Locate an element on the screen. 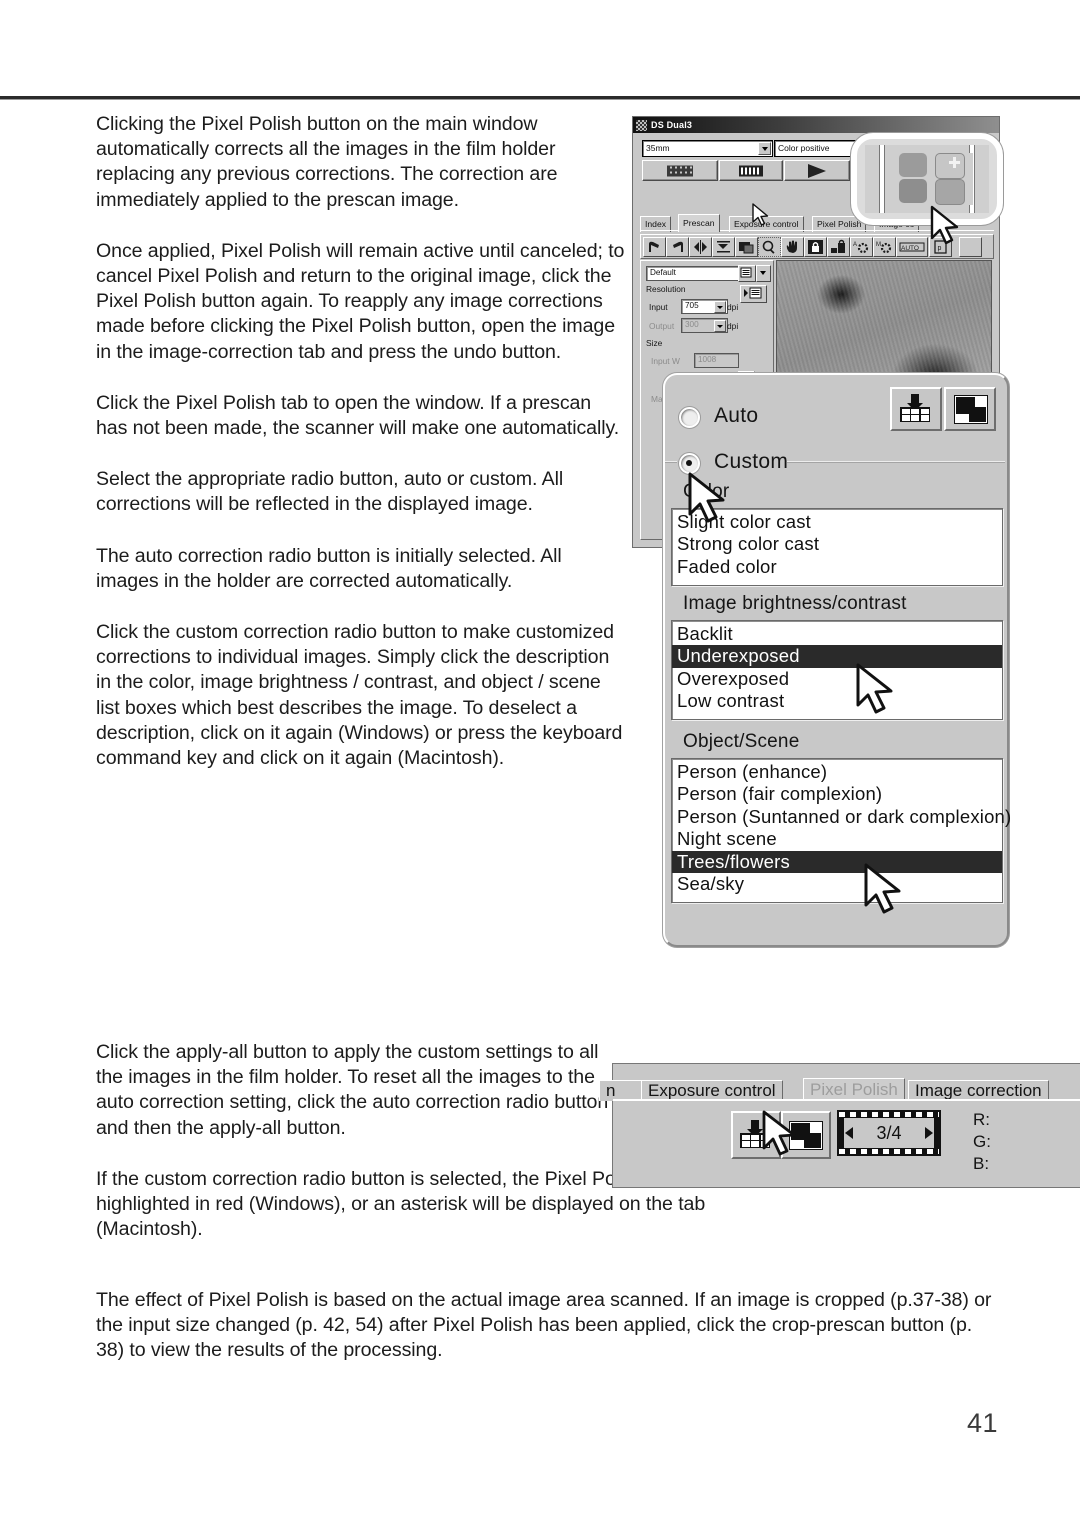 This screenshot has width=1080, height=1529. auto-dust-brush-button: AUTO is located at coordinates (912, 247).